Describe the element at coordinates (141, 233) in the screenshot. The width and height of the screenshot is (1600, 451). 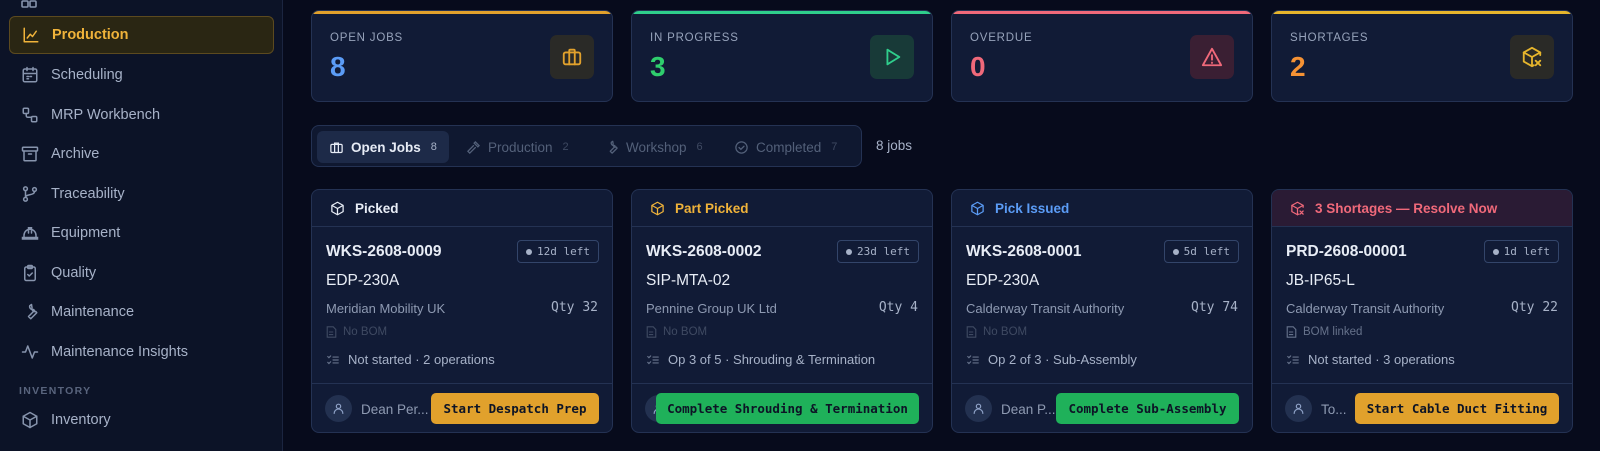
I see `sidebar-item-equipment: Equipment` at that location.